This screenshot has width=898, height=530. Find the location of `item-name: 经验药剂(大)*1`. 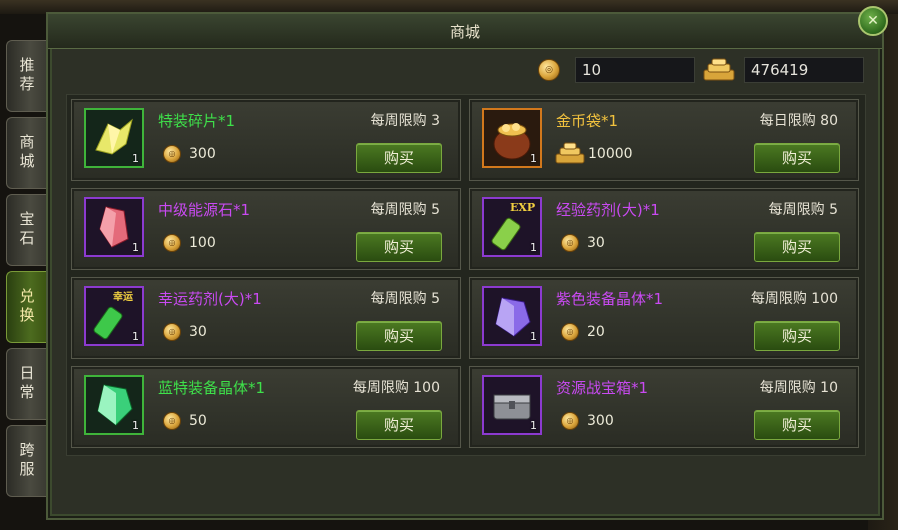

item-name: 经验药剂(大)*1 is located at coordinates (608, 210).